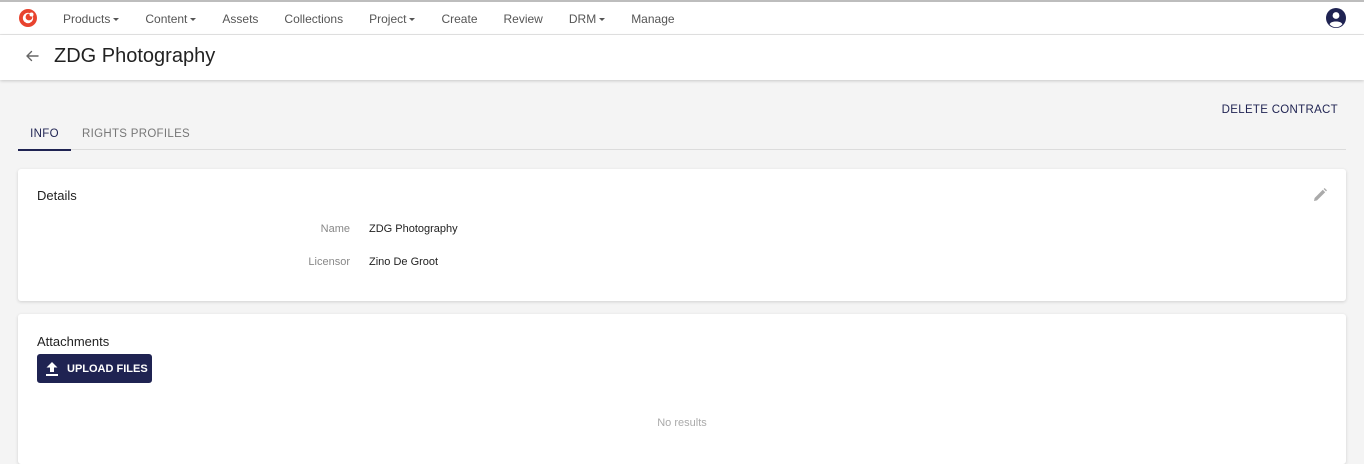 This screenshot has width=1364, height=464. I want to click on nav-item-assets: Assets, so click(240, 19).